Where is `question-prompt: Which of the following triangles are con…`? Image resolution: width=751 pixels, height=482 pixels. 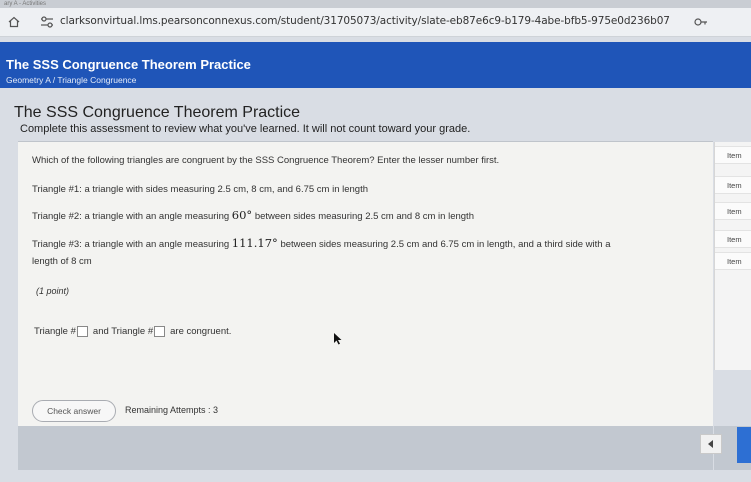 question-prompt: Which of the following triangles are con… is located at coordinates (266, 160).